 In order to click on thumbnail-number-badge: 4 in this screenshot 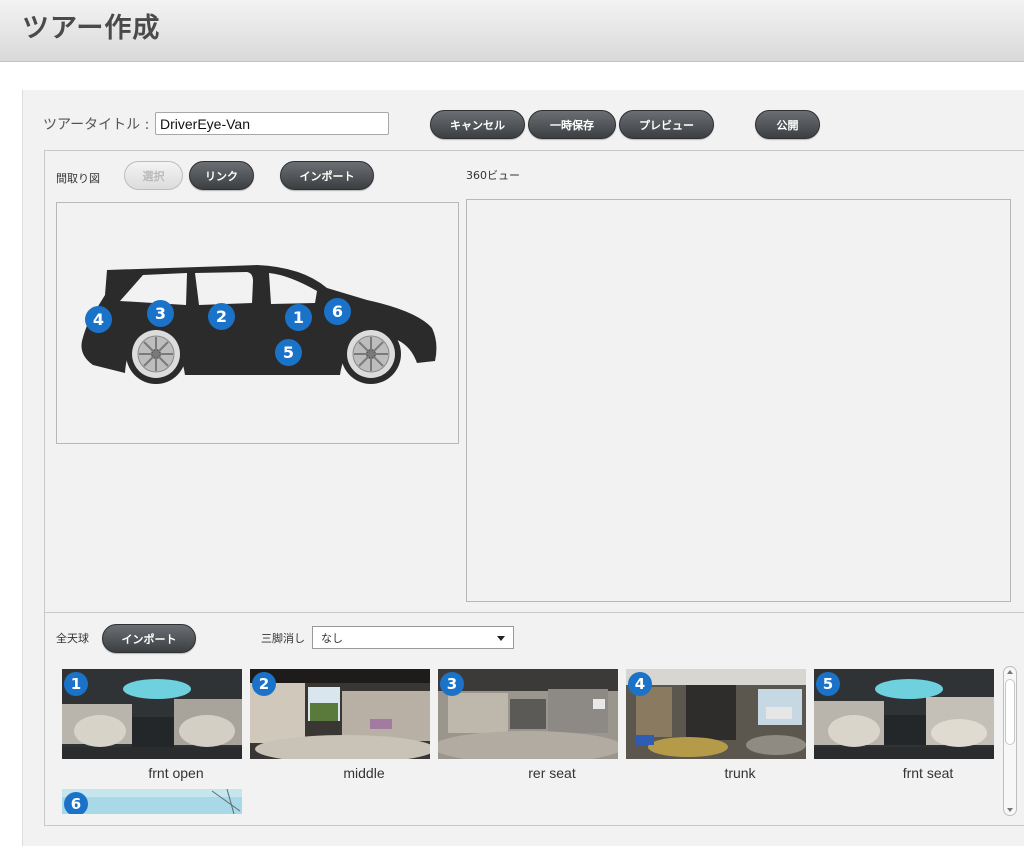, I will do `click(640, 684)`.